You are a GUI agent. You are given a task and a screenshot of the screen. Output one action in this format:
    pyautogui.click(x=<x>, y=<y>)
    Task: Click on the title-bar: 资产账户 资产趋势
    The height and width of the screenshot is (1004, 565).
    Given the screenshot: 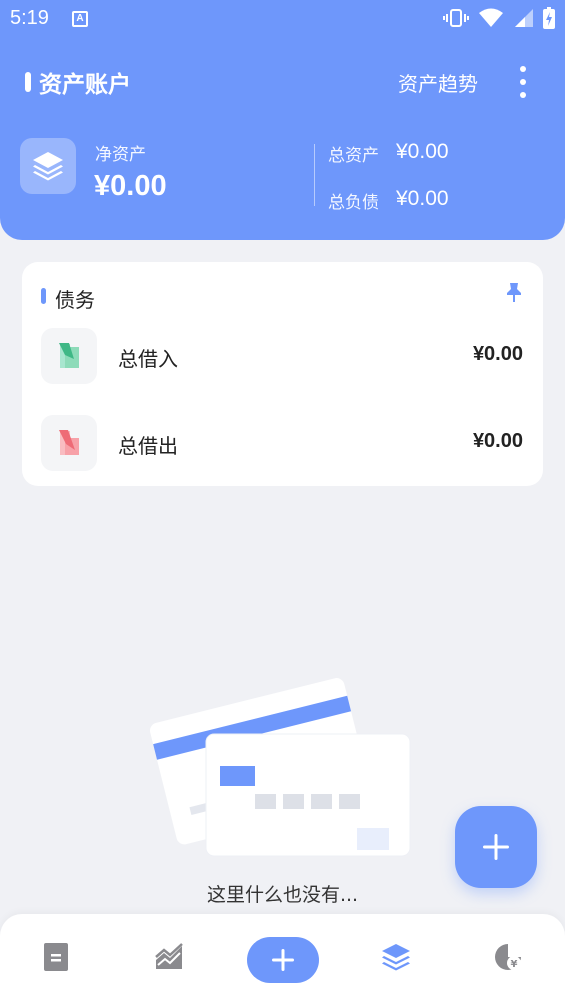 What is the action you would take?
    pyautogui.click(x=282, y=82)
    